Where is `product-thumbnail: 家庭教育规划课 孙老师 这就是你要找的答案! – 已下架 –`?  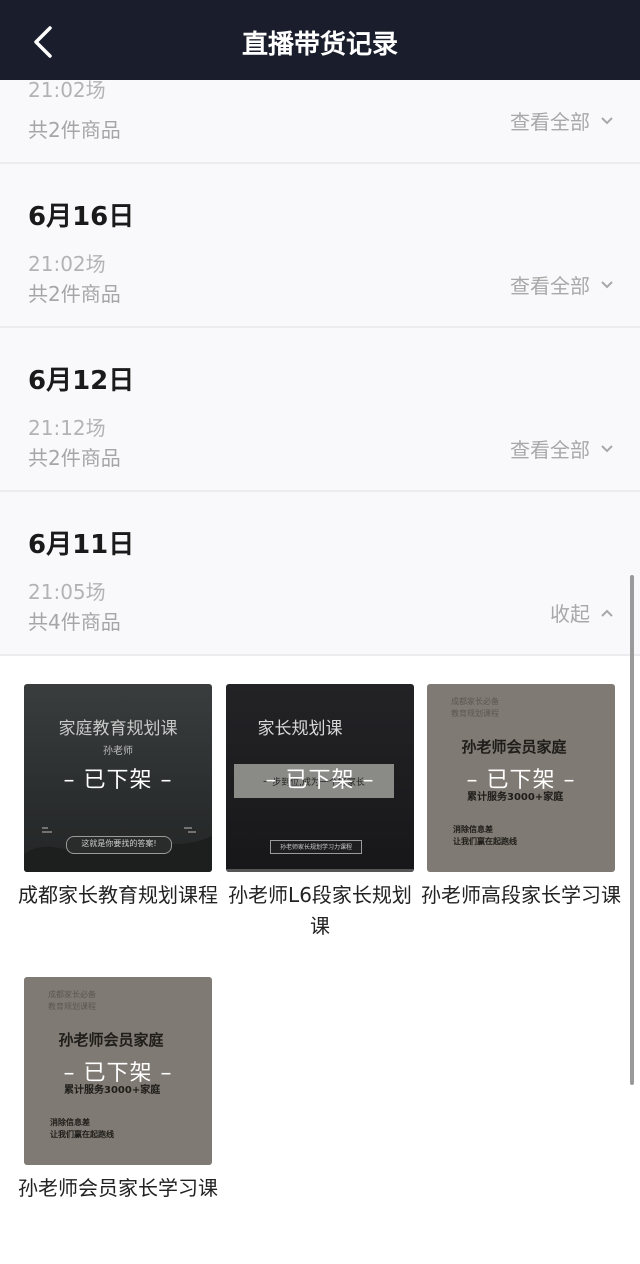
product-thumbnail: 家庭教育规划课 孙老师 这就是你要找的答案! – 已下架 – is located at coordinates (118, 778).